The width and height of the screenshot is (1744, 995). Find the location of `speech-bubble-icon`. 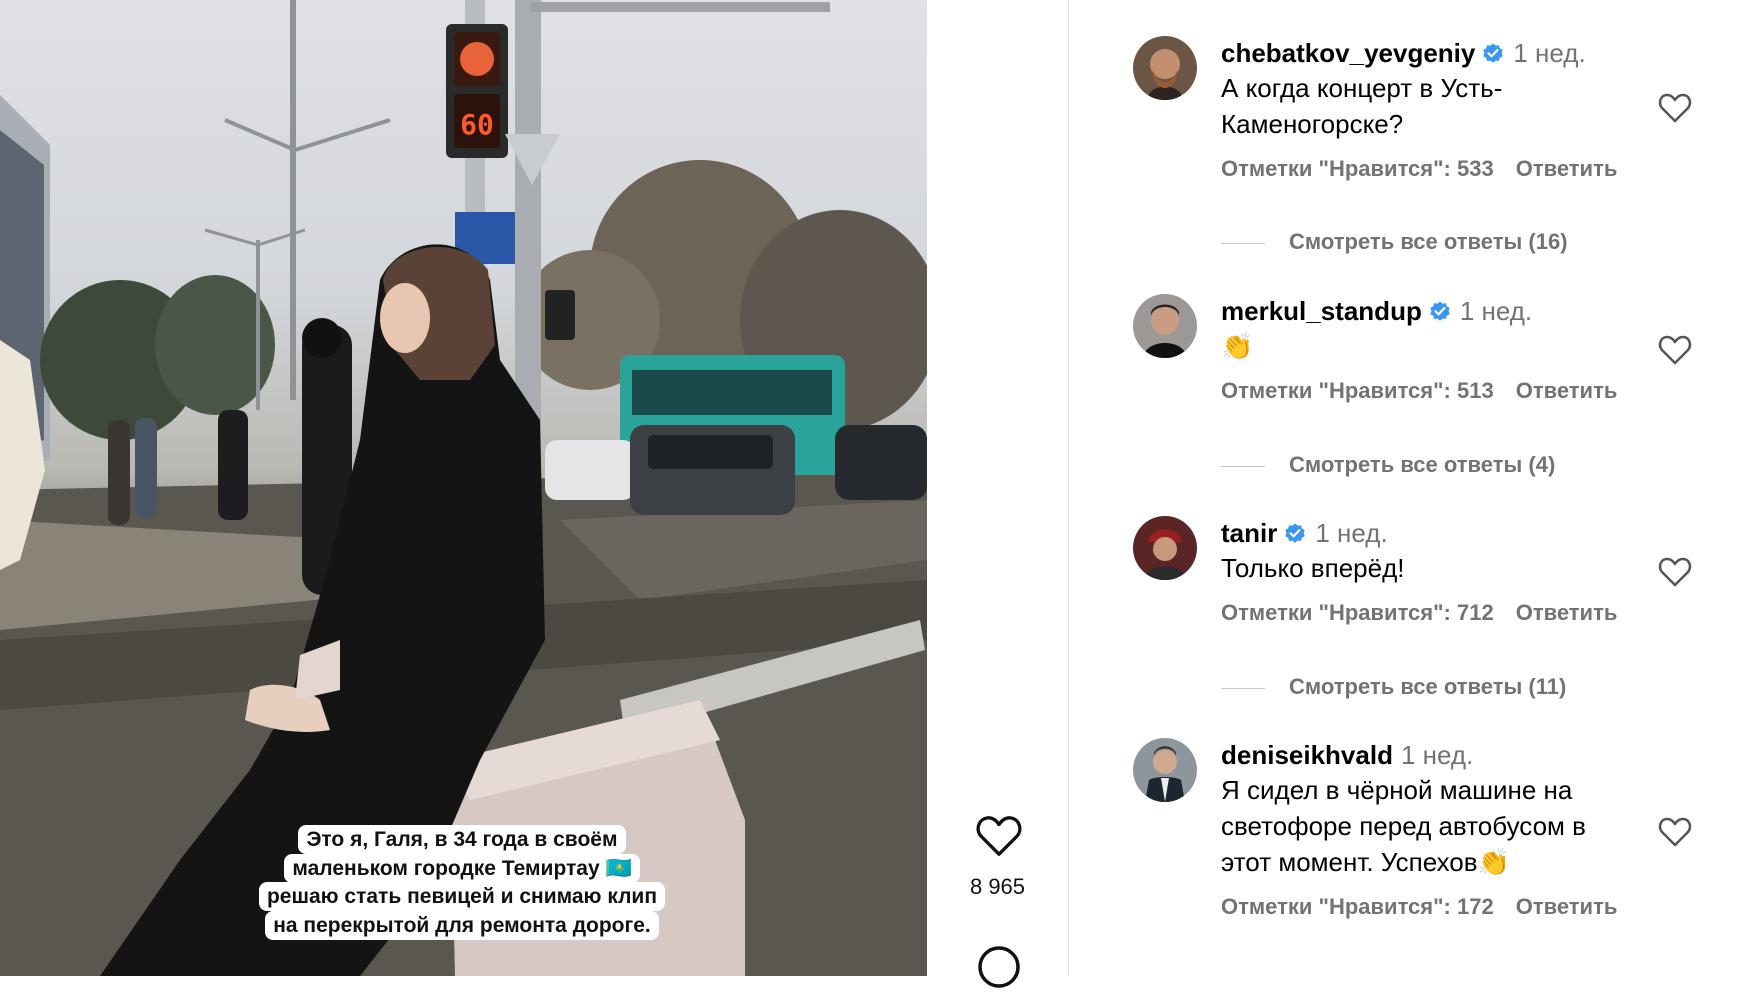

speech-bubble-icon is located at coordinates (999, 967).